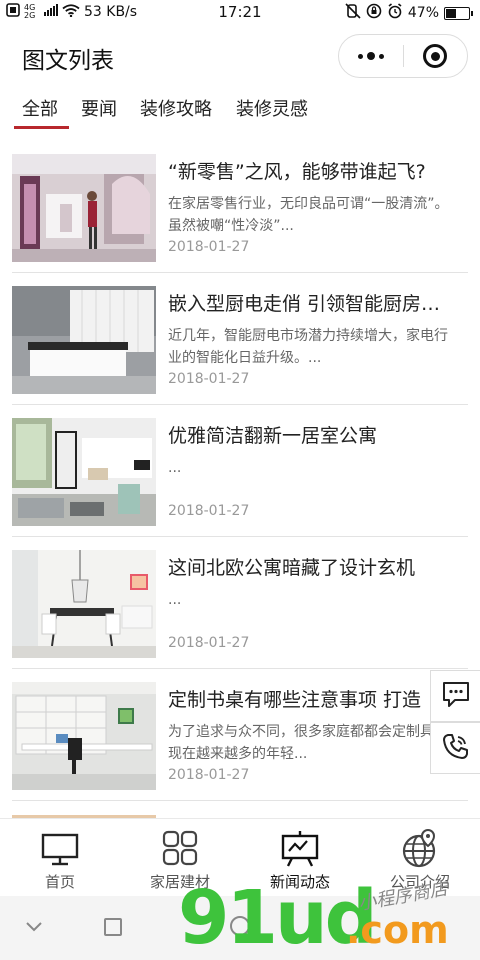 Image resolution: width=480 pixels, height=960 pixels. I want to click on lock-rotation-icon, so click(374, 13).